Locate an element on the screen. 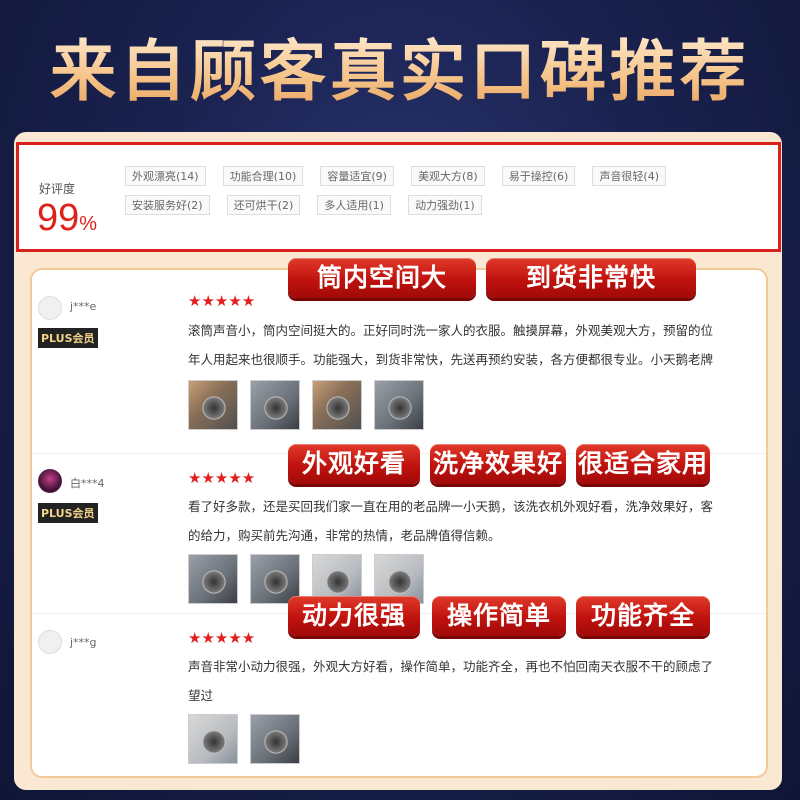  rating-tag: 易于操控(6) is located at coordinates (538, 176).